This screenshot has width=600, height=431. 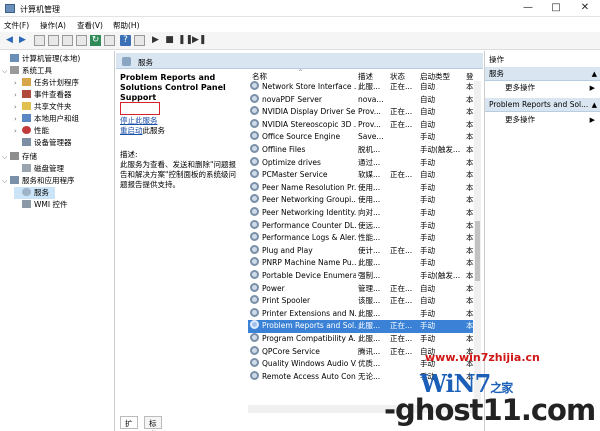 I want to click on chevron-right-icon: ▶, so click(x=592, y=88).